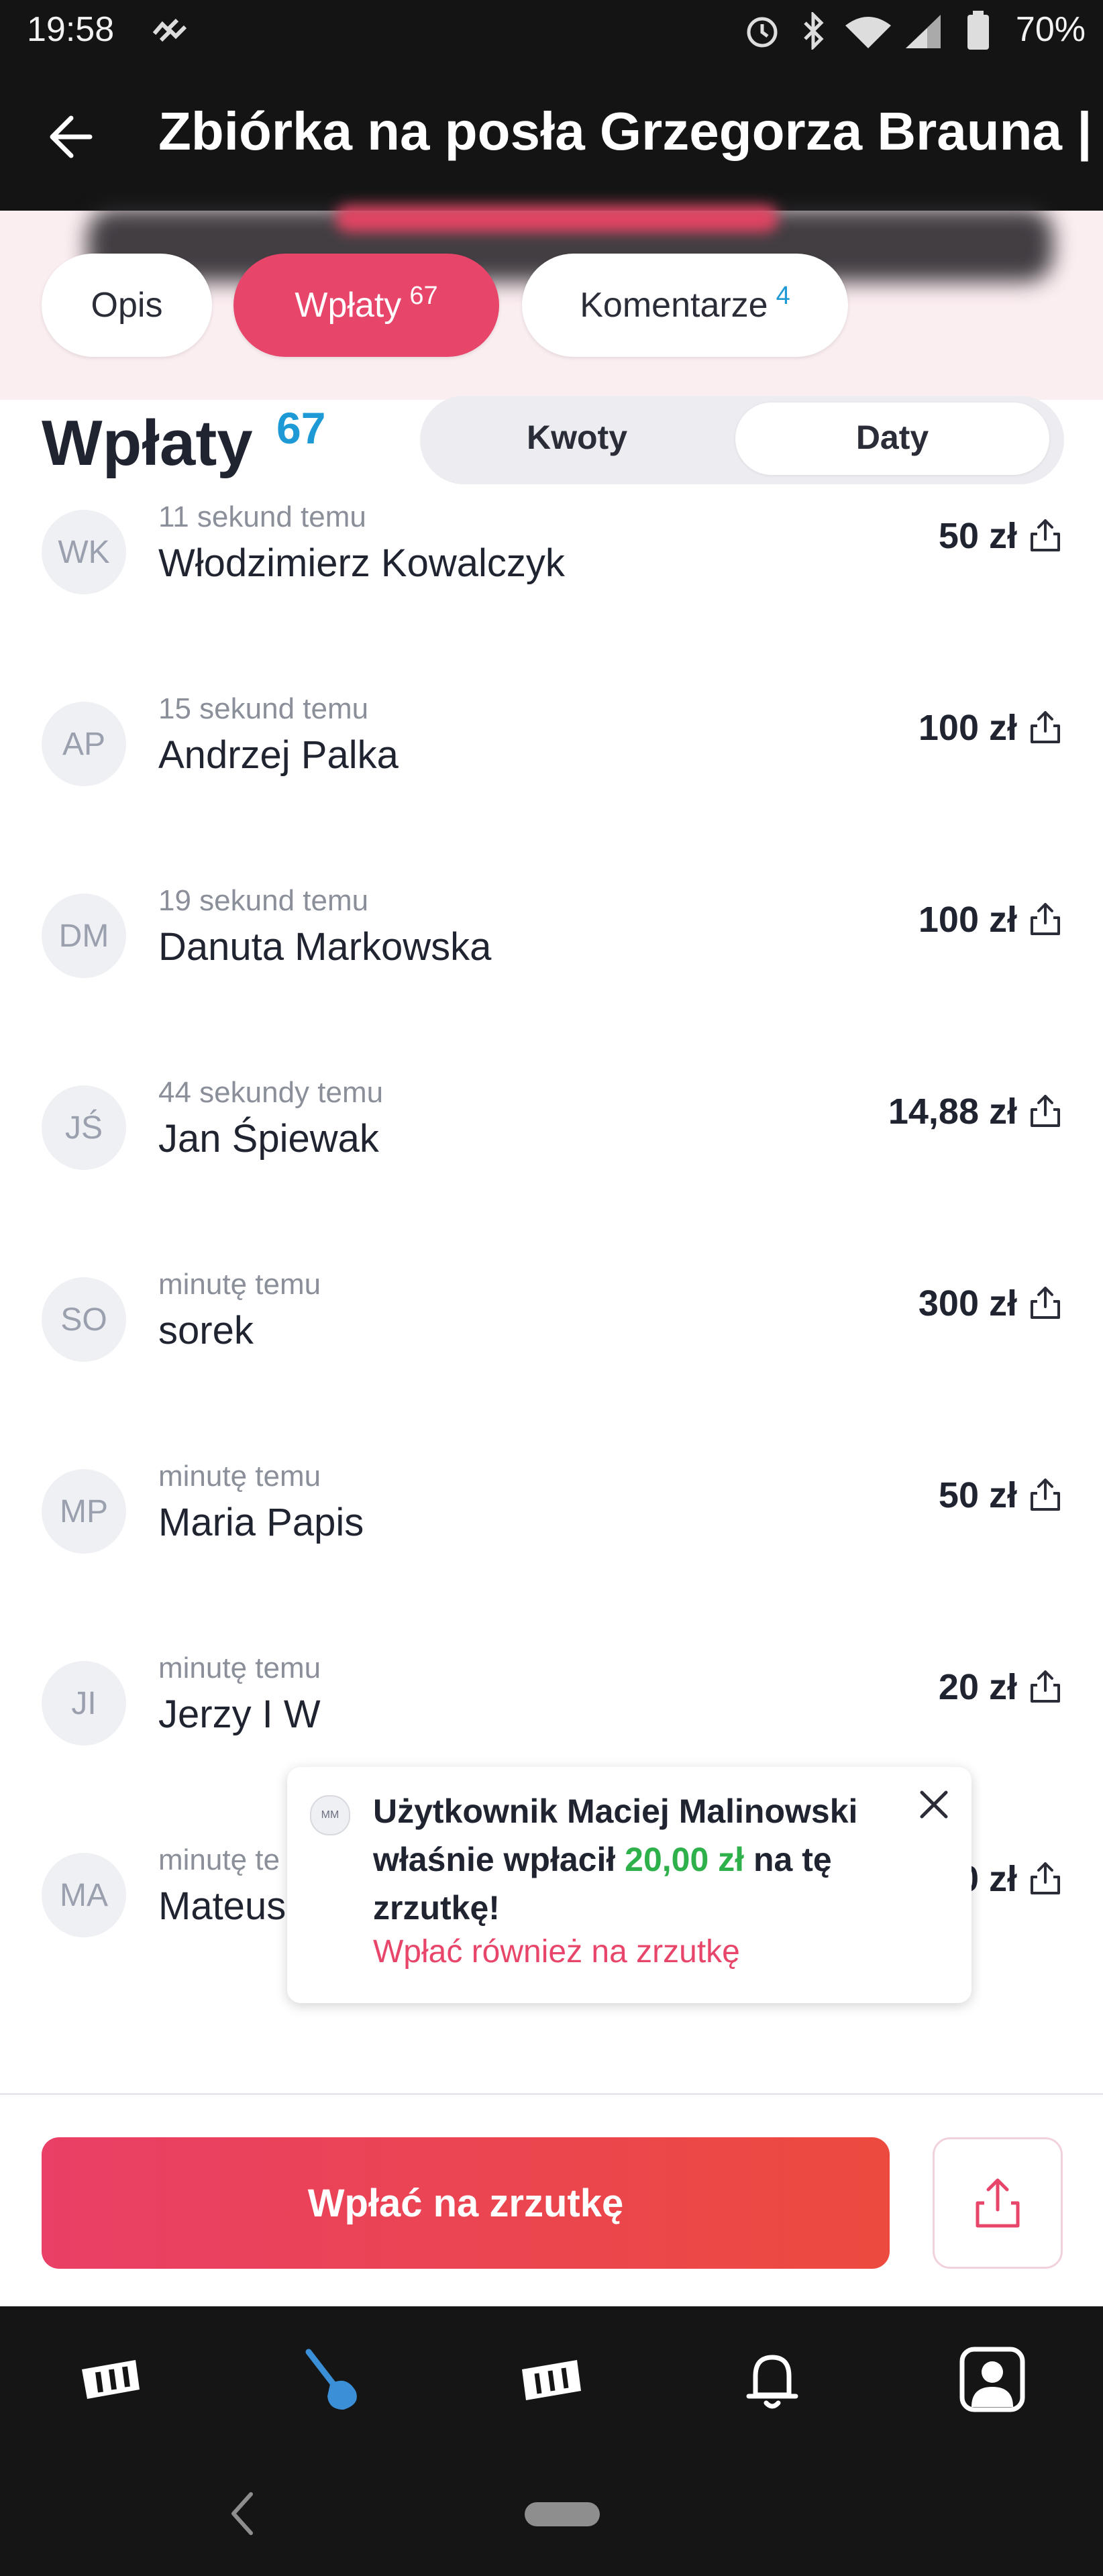  Describe the element at coordinates (278, 755) in the screenshot. I see `donor-name: Andrzej Palka` at that location.